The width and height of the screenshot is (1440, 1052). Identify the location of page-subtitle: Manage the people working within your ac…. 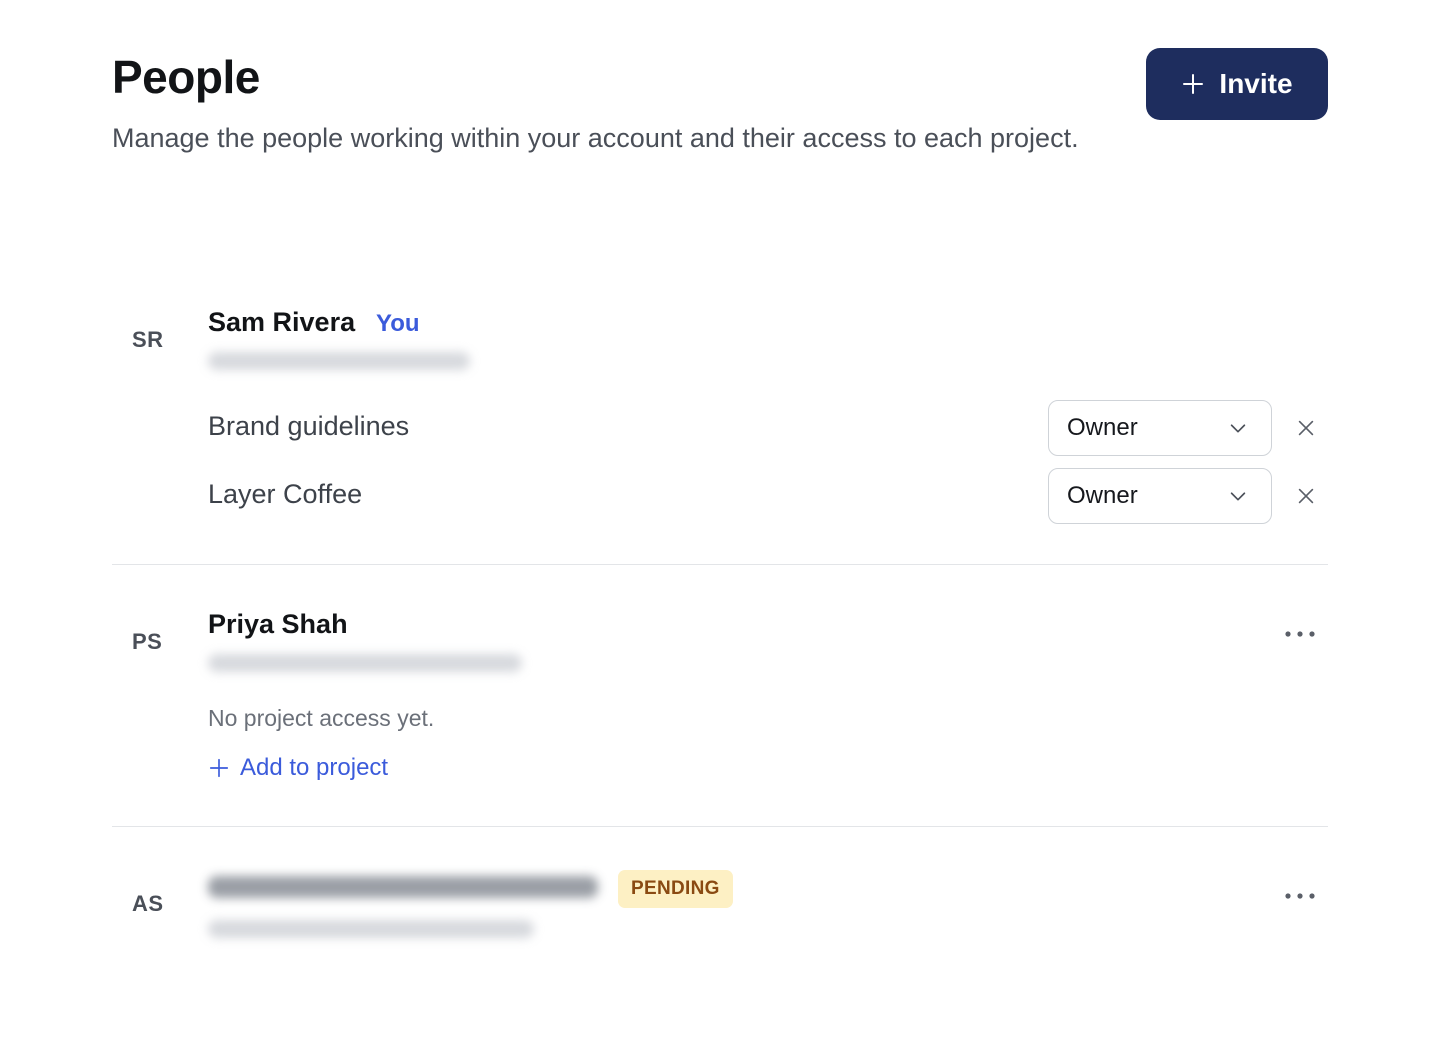
(595, 138).